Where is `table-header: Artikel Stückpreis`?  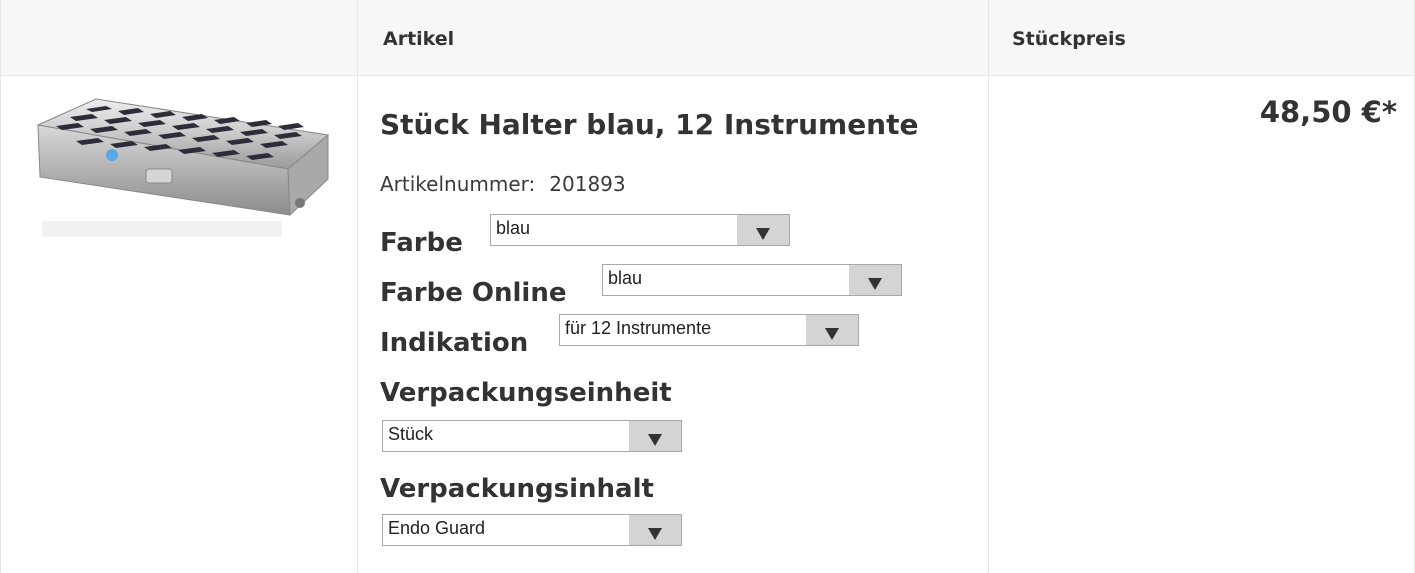
table-header: Artikel Stückpreis is located at coordinates (707, 37).